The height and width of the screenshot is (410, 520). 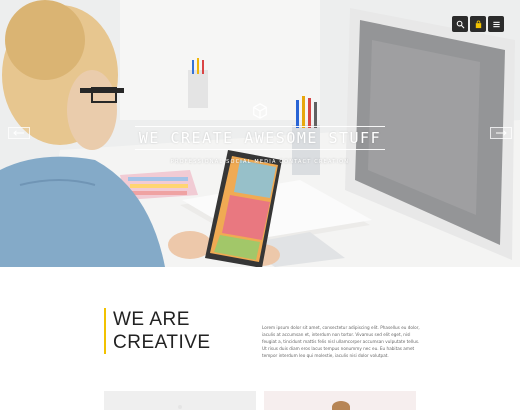 I want to click on card-image-detail, so click(x=180, y=407).